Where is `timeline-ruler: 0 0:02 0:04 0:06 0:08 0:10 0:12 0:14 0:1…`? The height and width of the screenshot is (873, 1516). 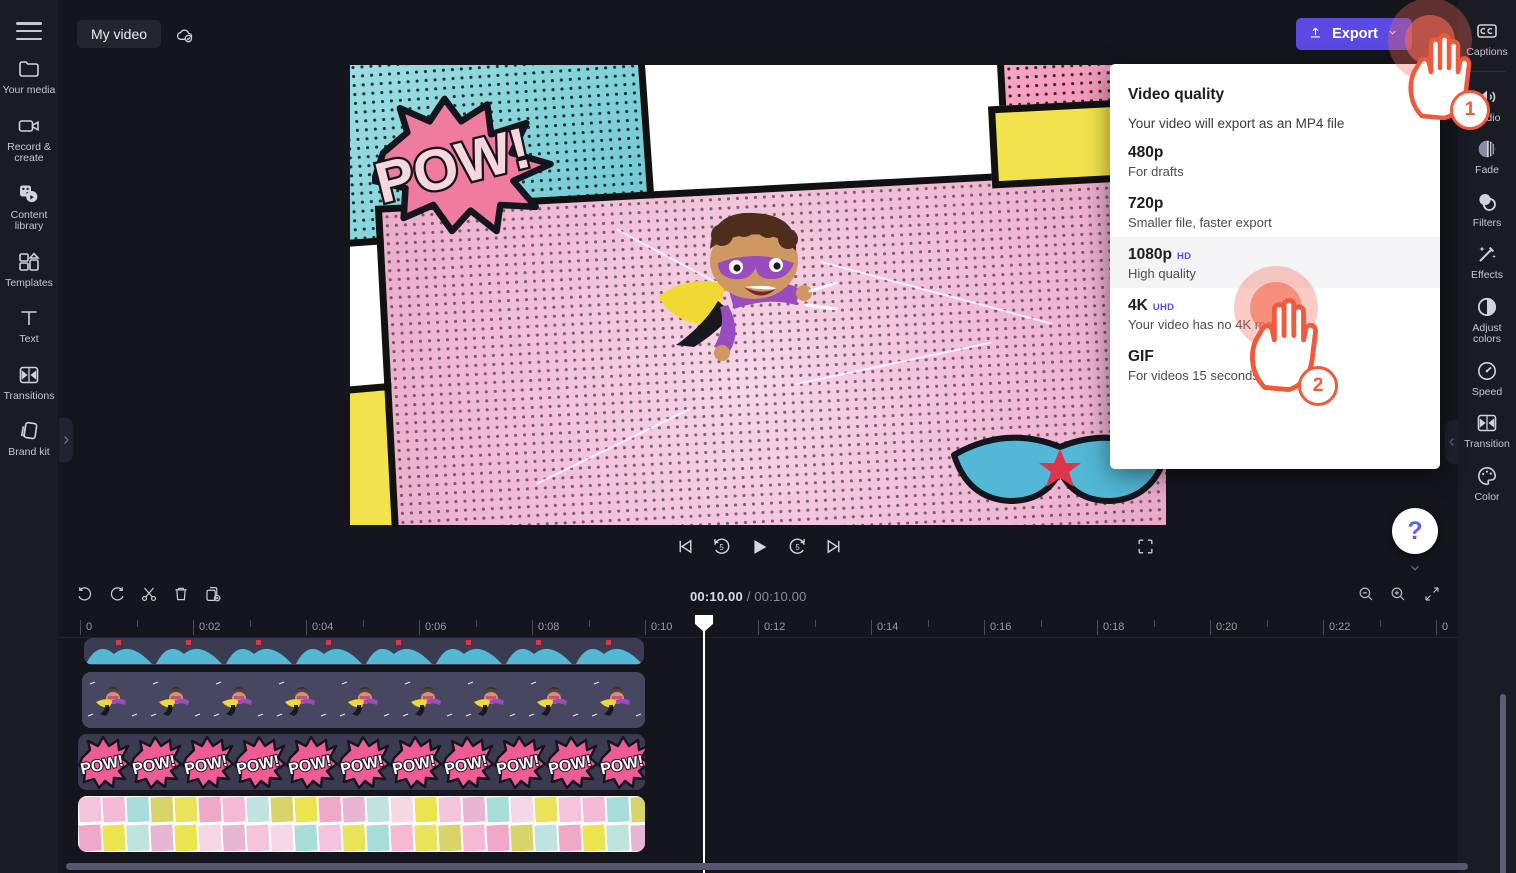
timeline-ruler: 0 0:02 0:04 0:06 0:08 0:10 0:12 0:14 0:1… is located at coordinates (787, 627).